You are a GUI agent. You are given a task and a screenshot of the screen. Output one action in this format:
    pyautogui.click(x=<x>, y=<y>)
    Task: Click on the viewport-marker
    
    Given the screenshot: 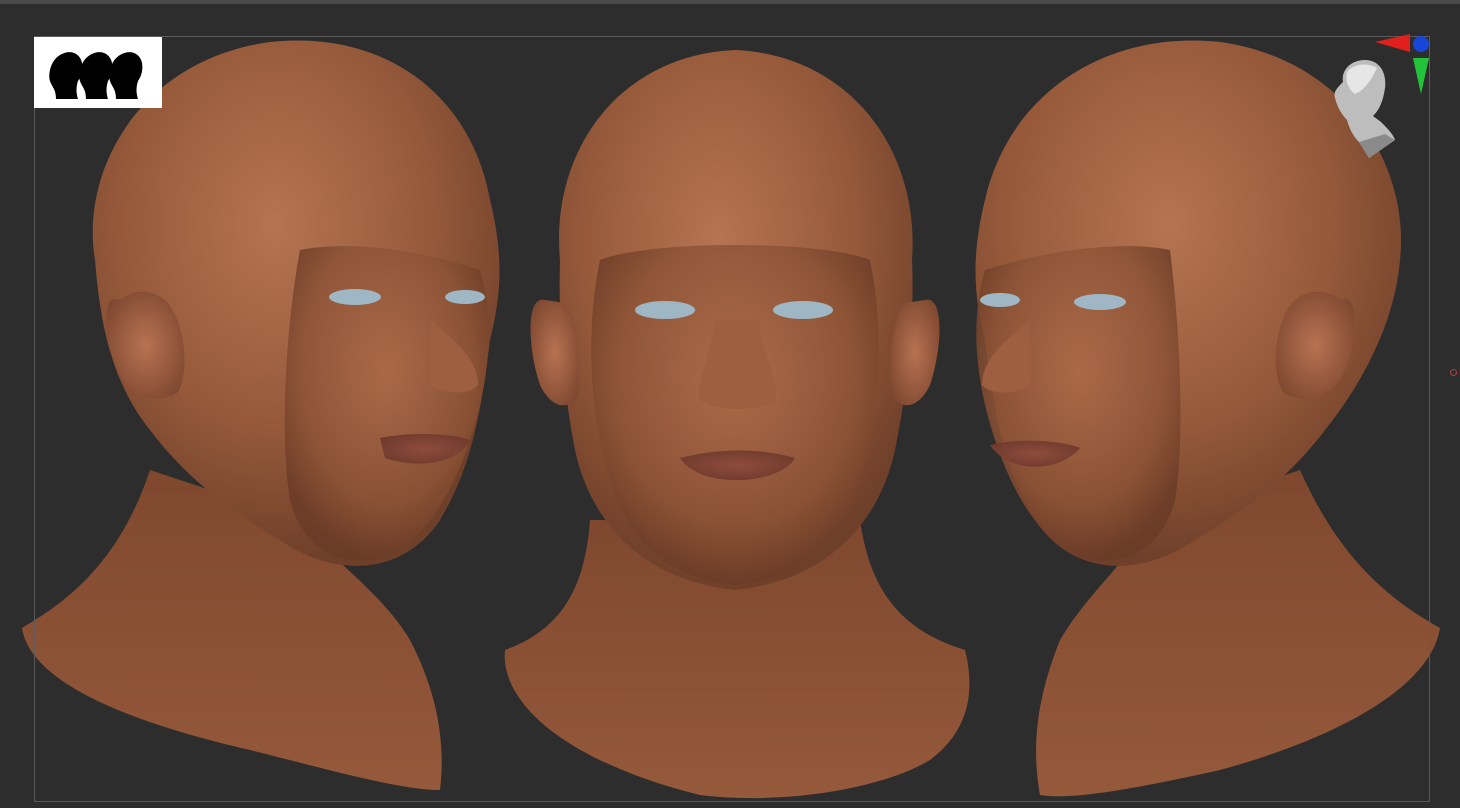 What is the action you would take?
    pyautogui.click(x=1453, y=372)
    